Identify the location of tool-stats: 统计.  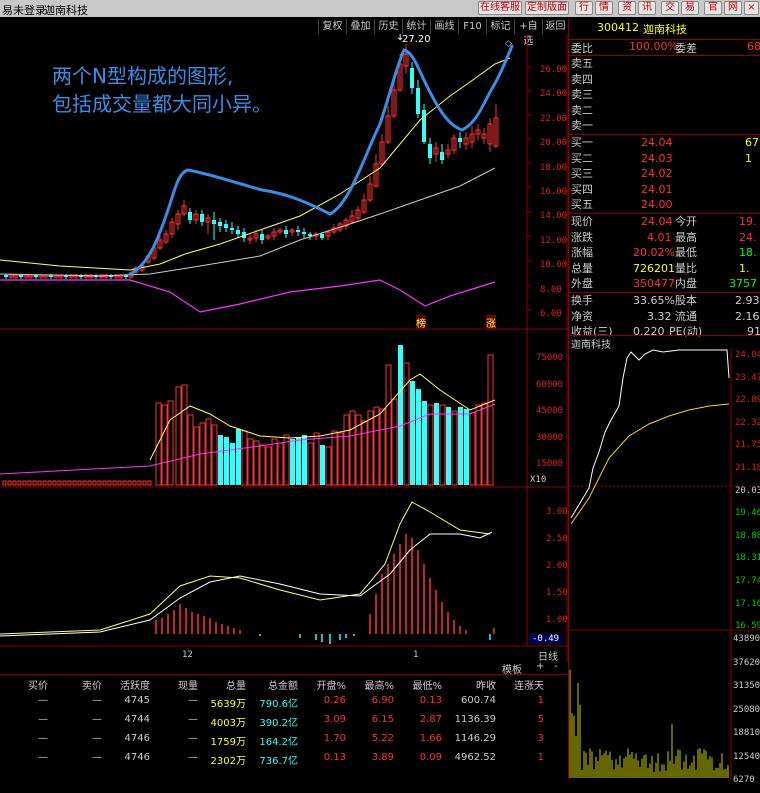
(416, 26).